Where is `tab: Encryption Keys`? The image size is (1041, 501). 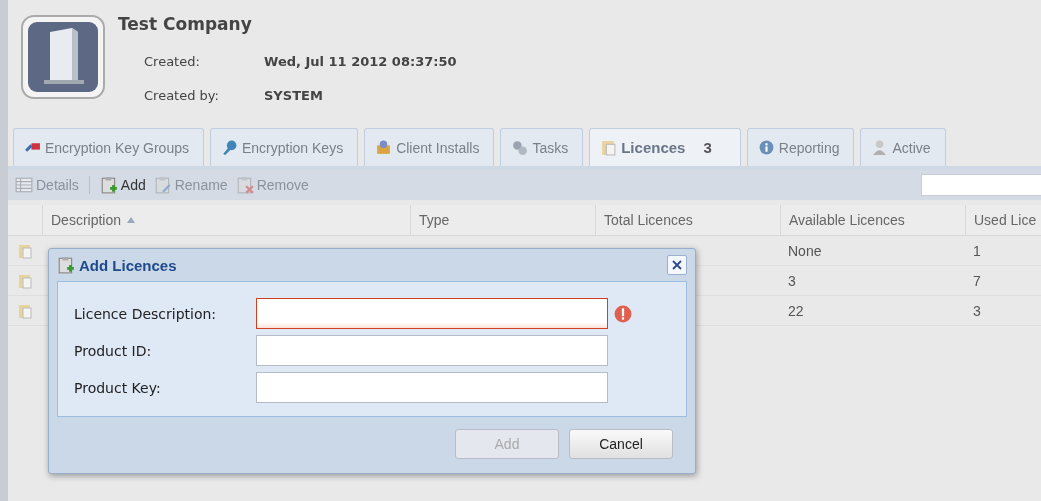 tab: Encryption Keys is located at coordinates (284, 147).